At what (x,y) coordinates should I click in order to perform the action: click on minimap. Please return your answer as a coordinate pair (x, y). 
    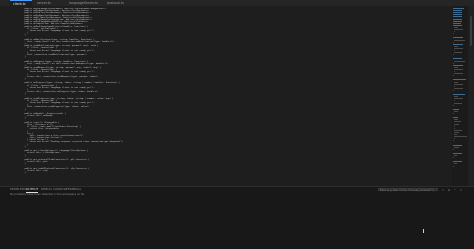
    Looking at the image, I should click on (460, 96).